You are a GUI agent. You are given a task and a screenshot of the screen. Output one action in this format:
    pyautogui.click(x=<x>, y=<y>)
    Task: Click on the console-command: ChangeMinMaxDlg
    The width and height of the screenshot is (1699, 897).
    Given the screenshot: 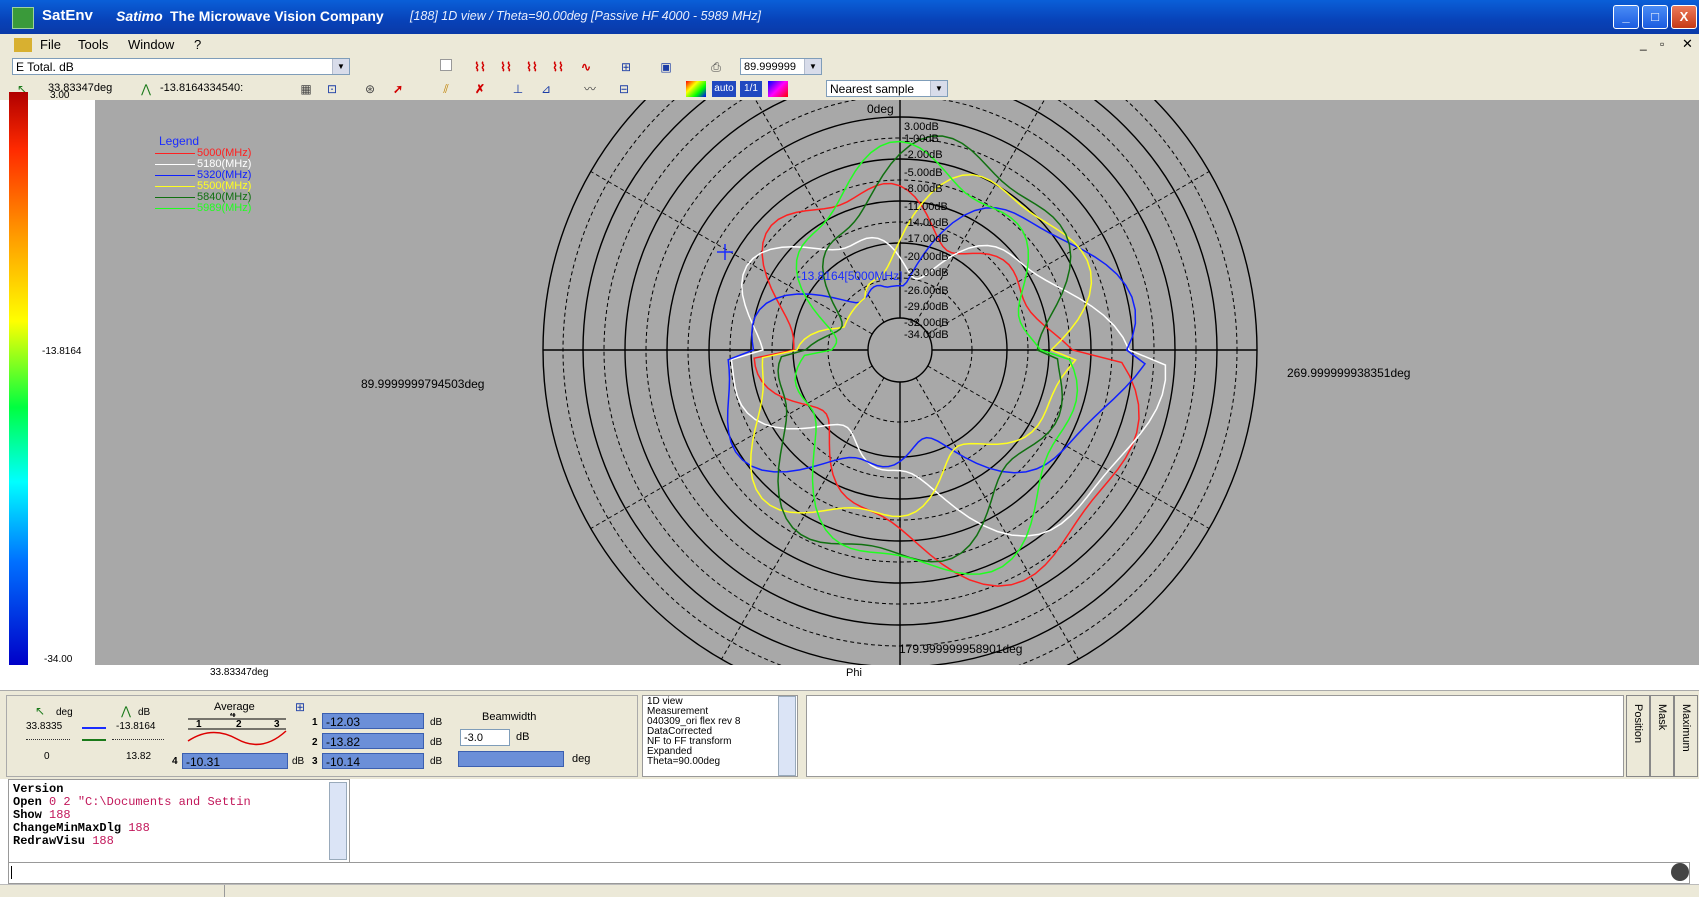 What is the action you would take?
    pyautogui.click(x=67, y=828)
    